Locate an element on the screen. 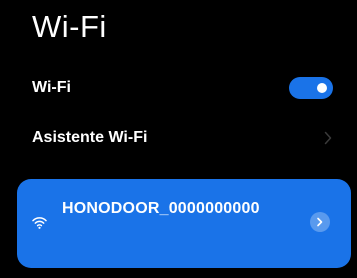 The image size is (357, 278). wifi-toggle-row: Wi-Fi is located at coordinates (178, 88).